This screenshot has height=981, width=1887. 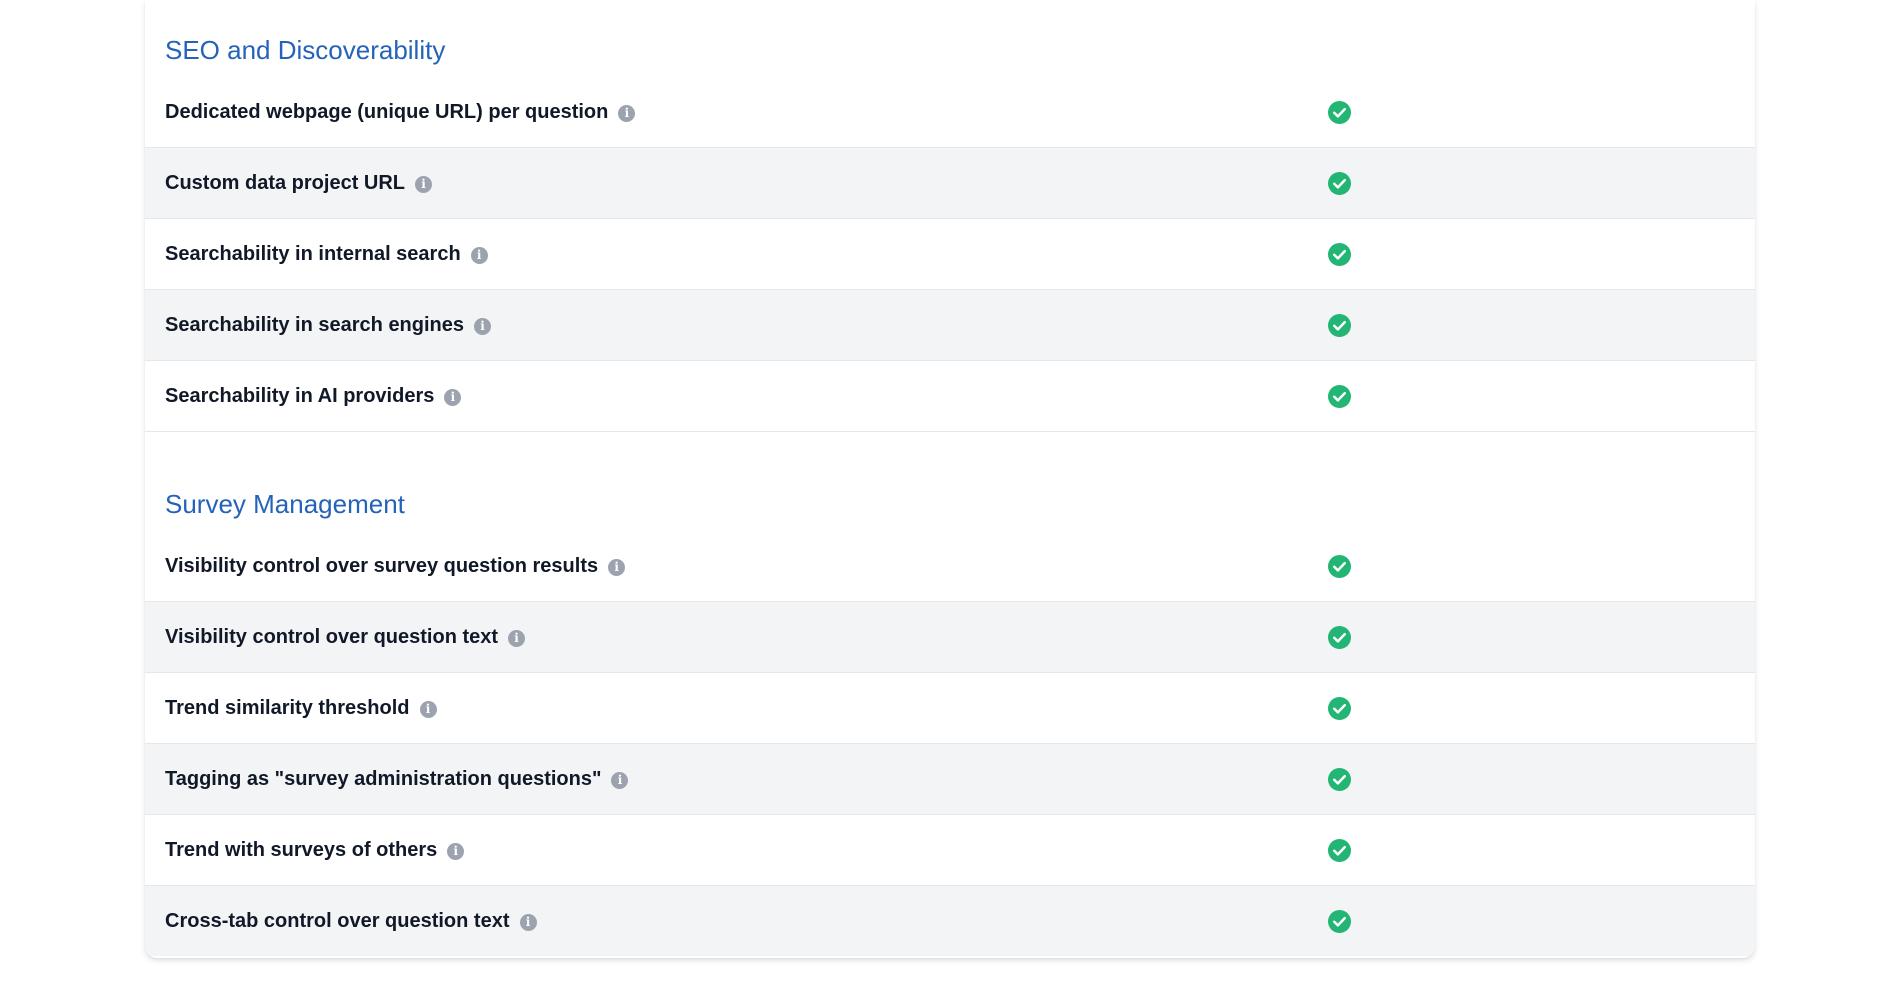 I want to click on section-title-survey-management: Survey Management, so click(x=285, y=504).